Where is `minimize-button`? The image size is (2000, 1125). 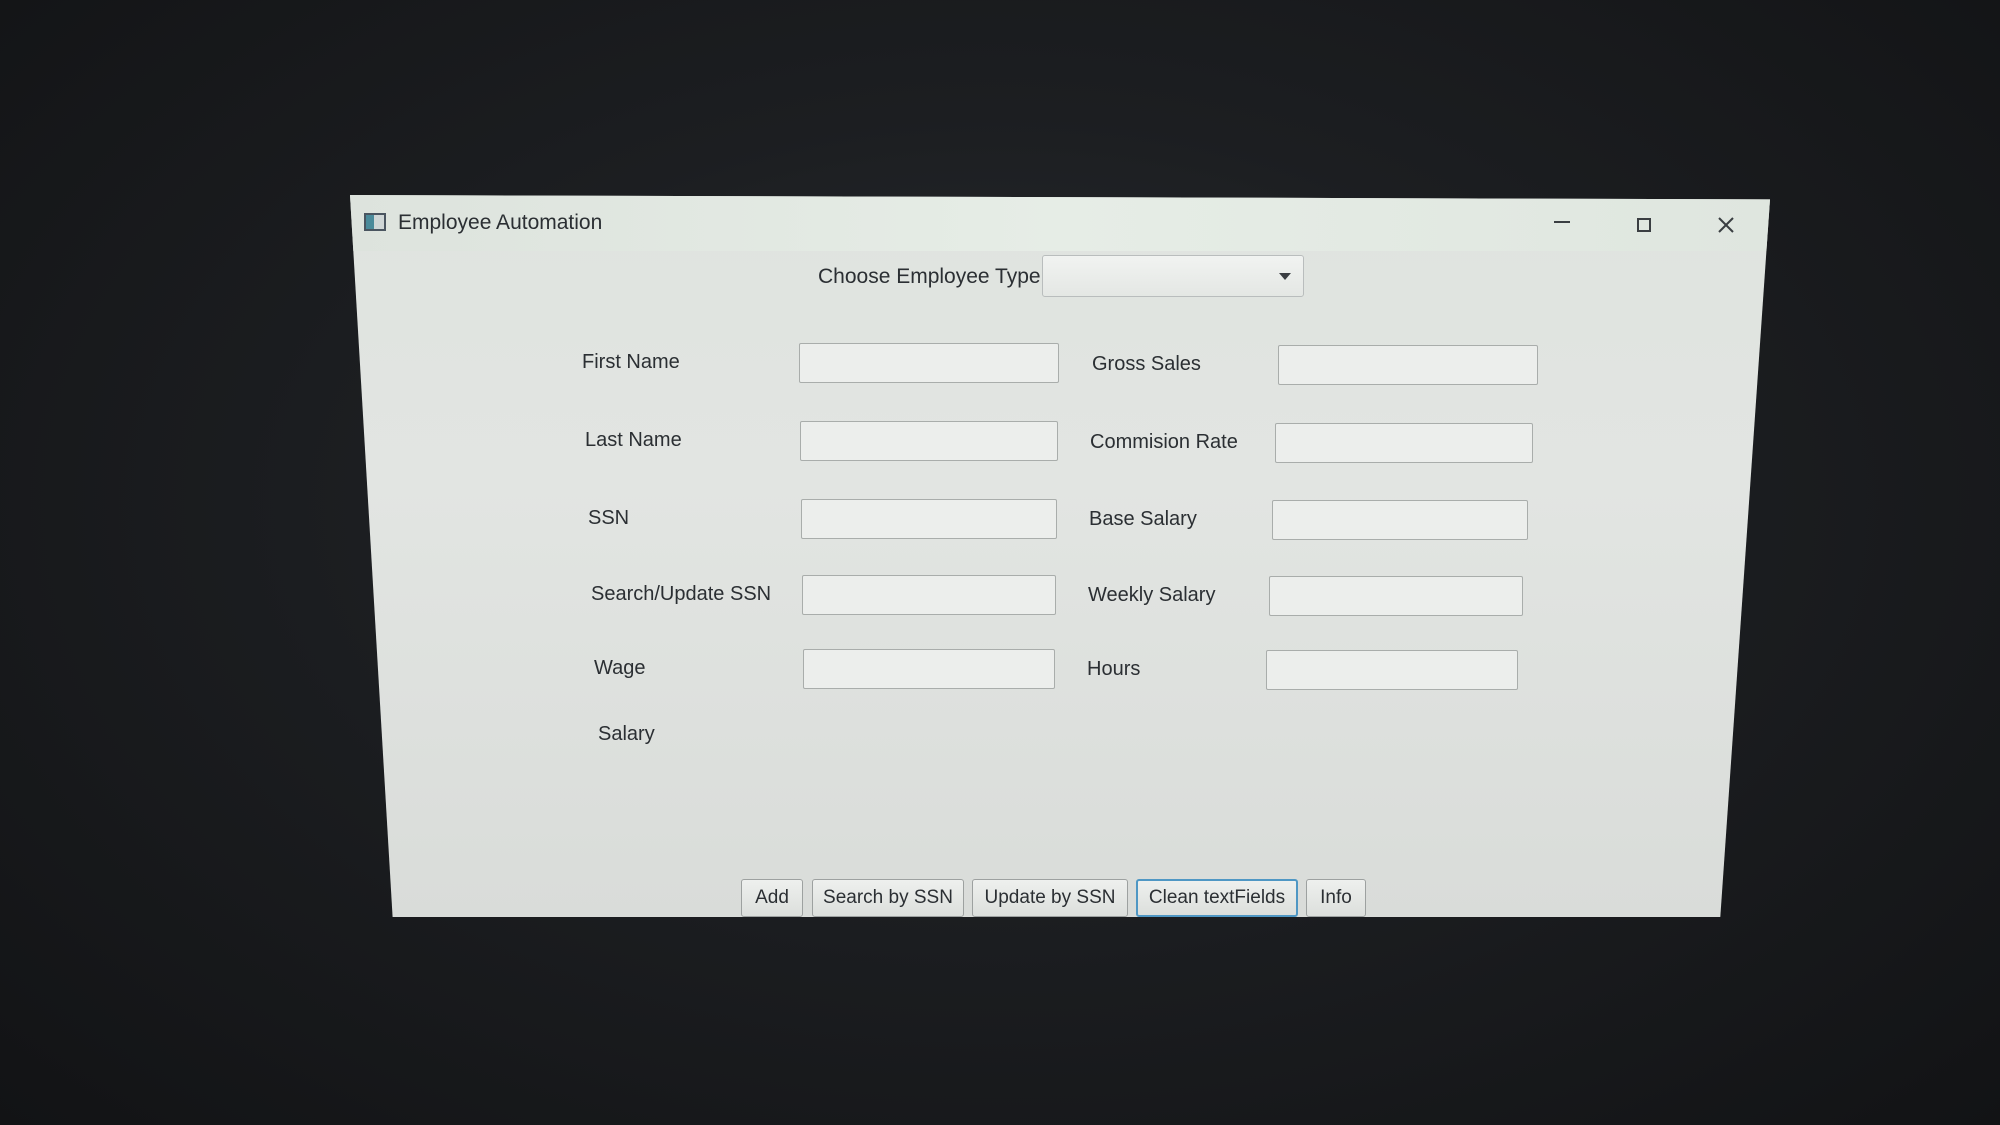 minimize-button is located at coordinates (1562, 225).